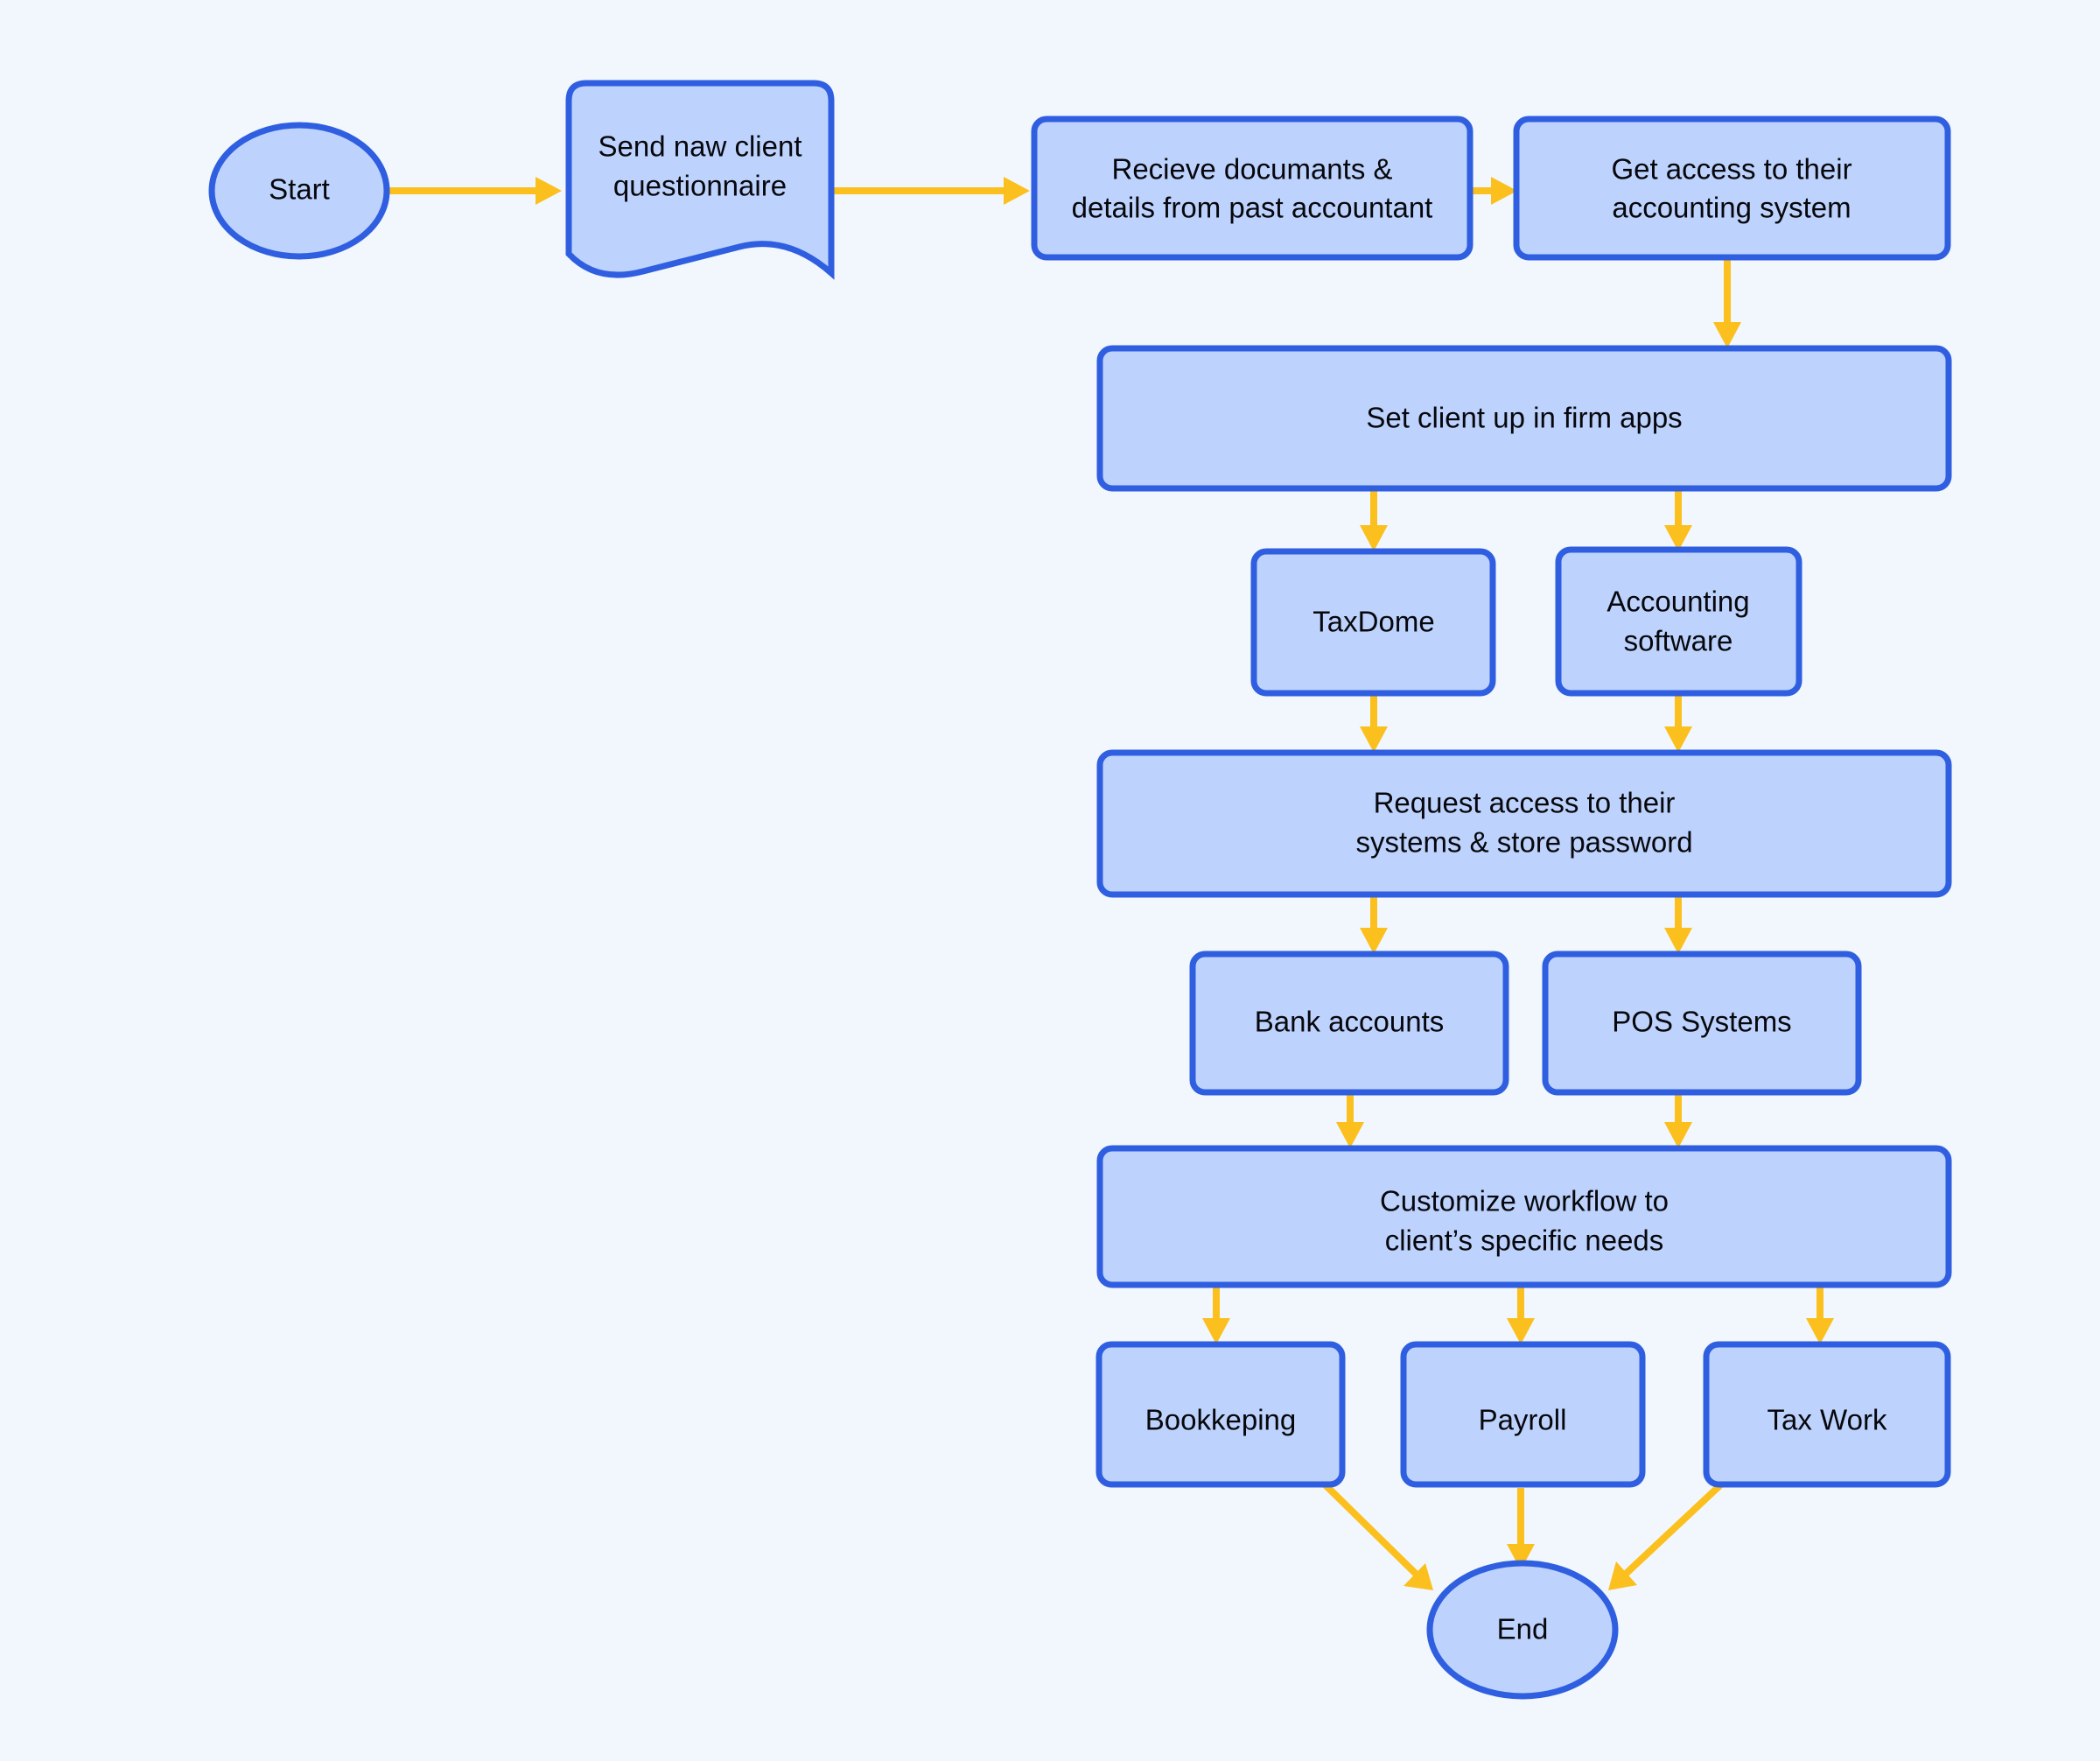  I want to click on edge-pos-systems-to-customize-workflow, so click(1678, 1120).